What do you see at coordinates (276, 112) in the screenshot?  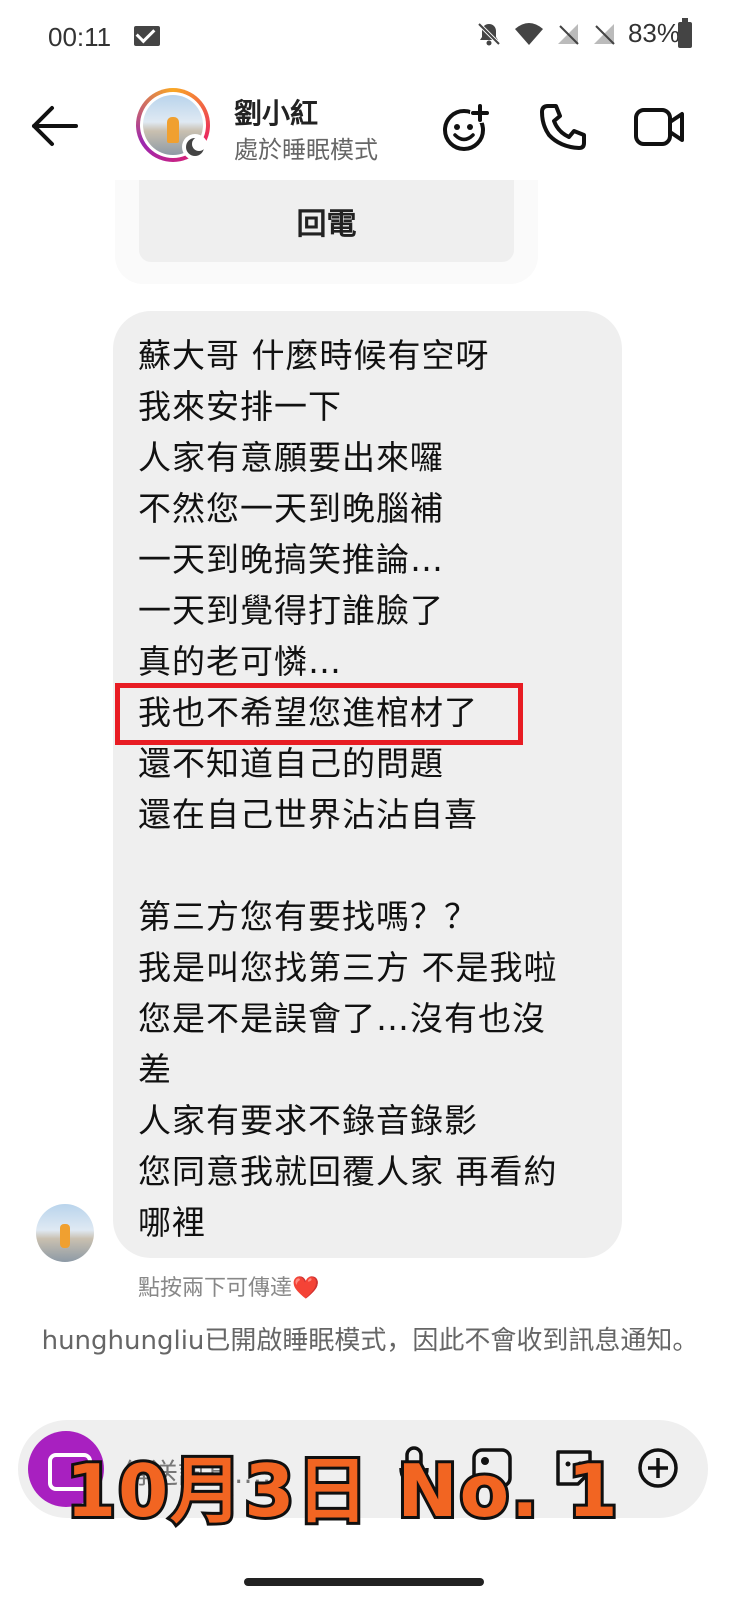 I see `contact-name: 劉小紅` at bounding box center [276, 112].